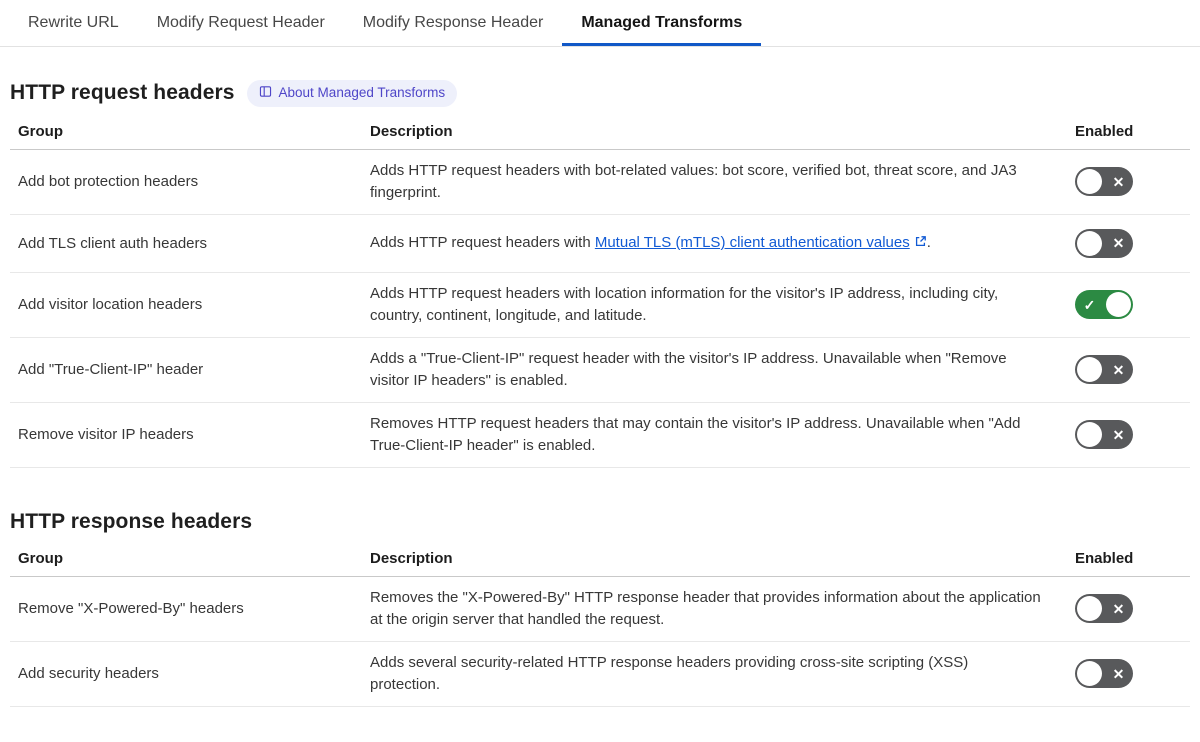  What do you see at coordinates (482, 242) in the screenshot?
I see `description-text: Adds HTTP request headers with` at bounding box center [482, 242].